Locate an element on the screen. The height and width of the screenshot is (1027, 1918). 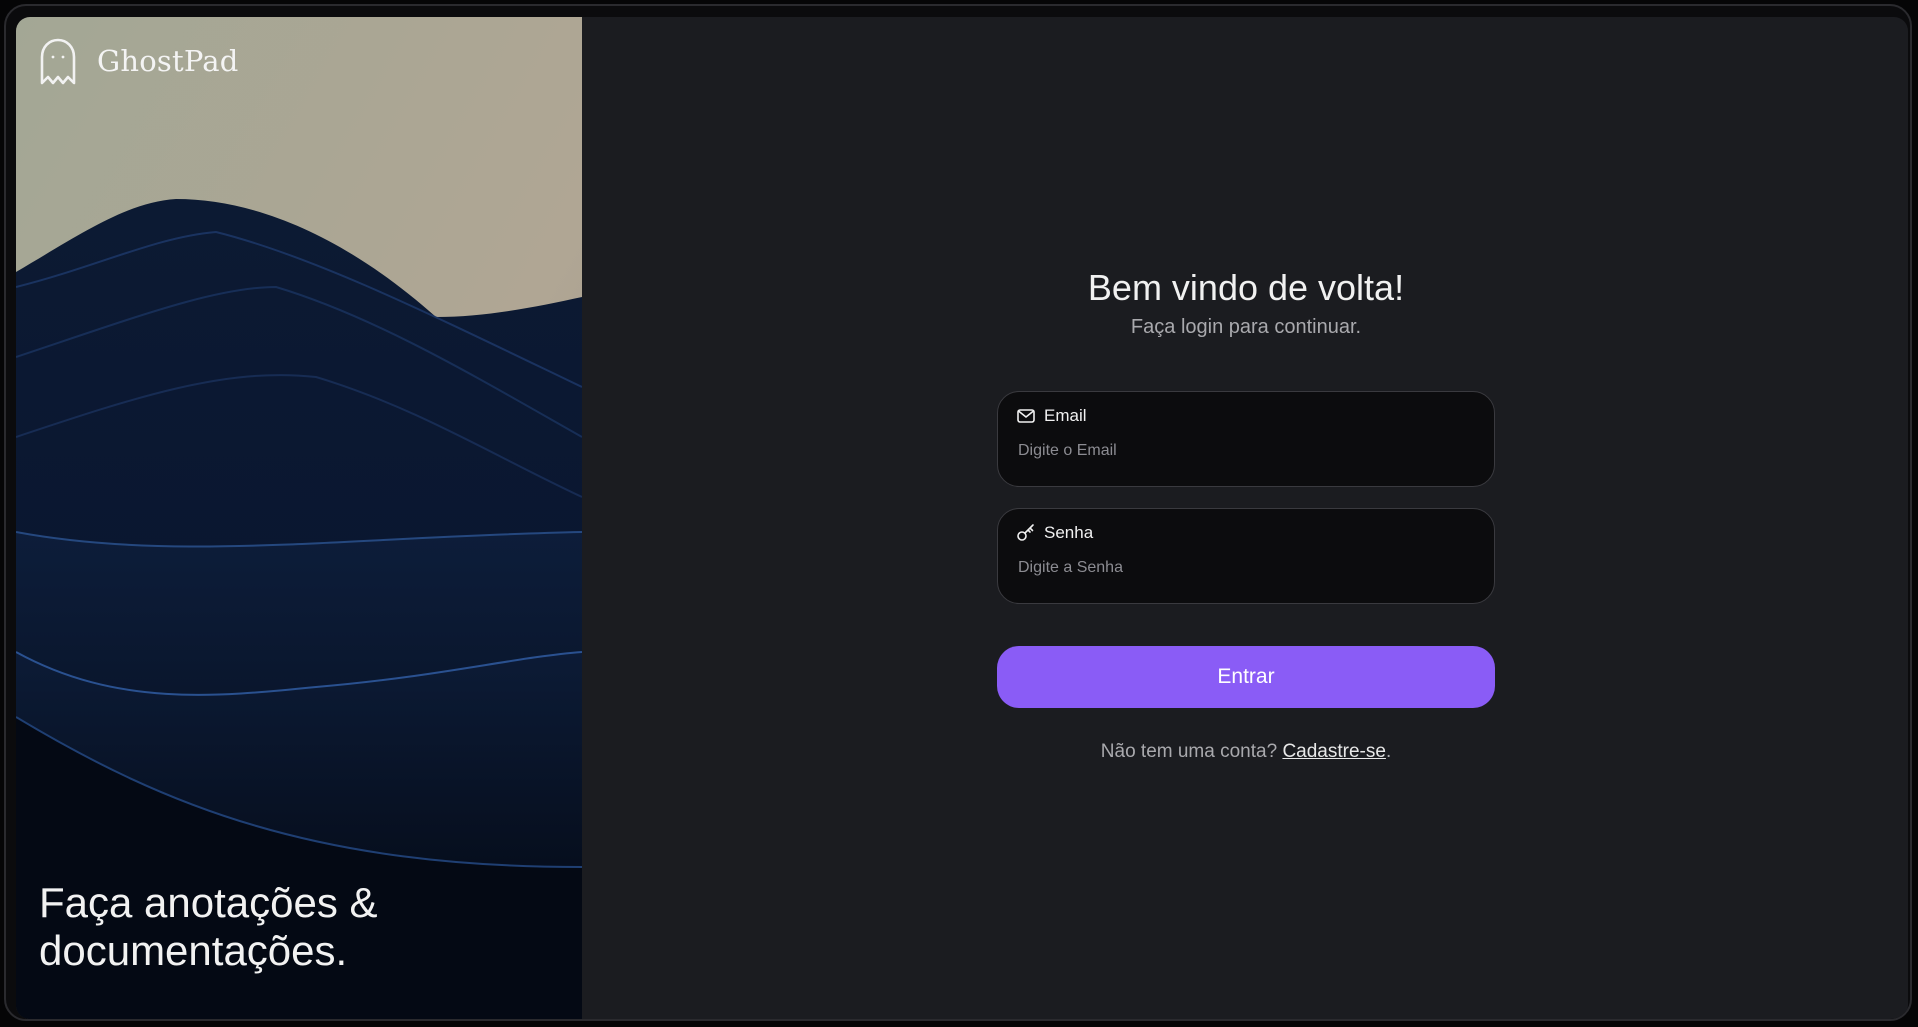
brand: GhostPad is located at coordinates (138, 61).